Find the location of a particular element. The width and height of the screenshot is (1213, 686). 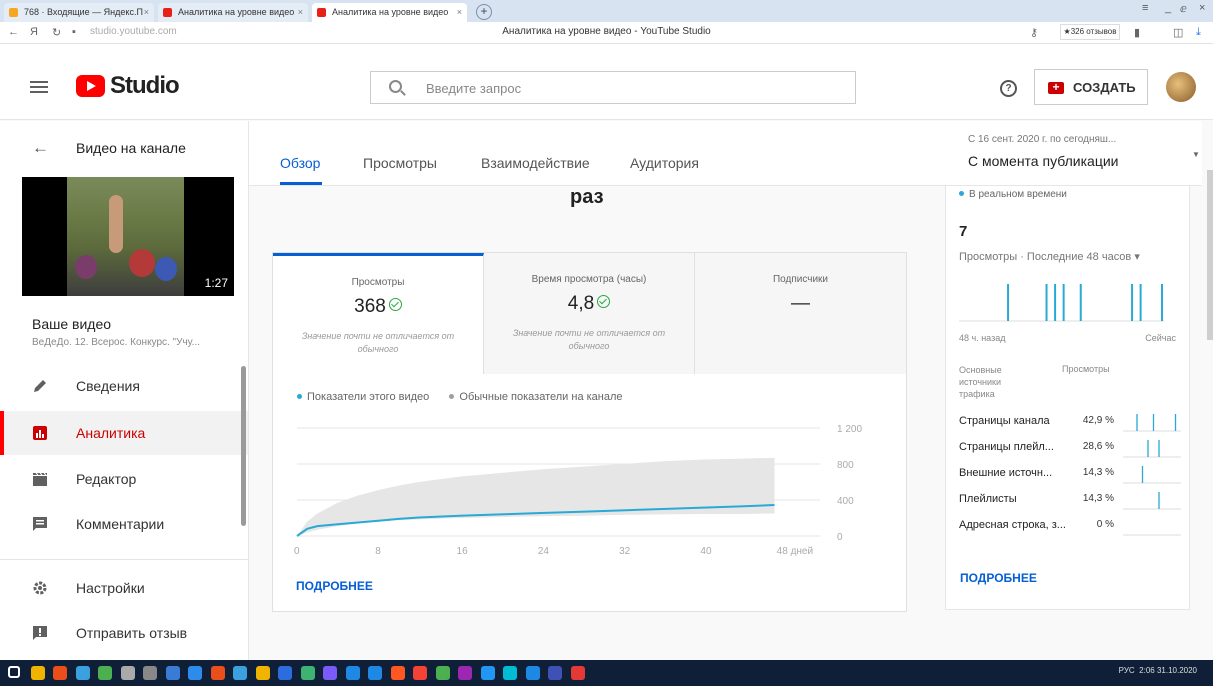

traffic-source-row: Страницы плейл... 28,6 % is located at coordinates (1071, 448).